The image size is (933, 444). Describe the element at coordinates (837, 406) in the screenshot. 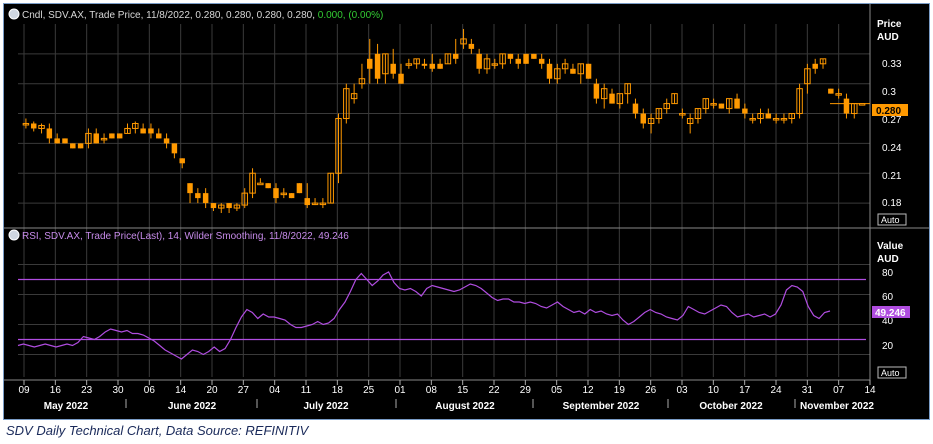

I see `month-label: November 2022` at that location.